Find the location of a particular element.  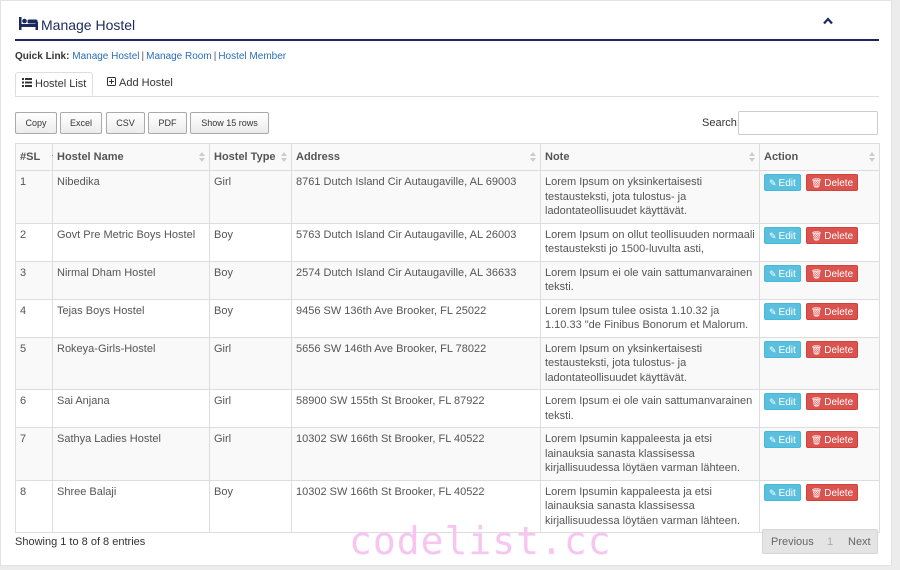

cell-sl: 6 is located at coordinates (34, 408).